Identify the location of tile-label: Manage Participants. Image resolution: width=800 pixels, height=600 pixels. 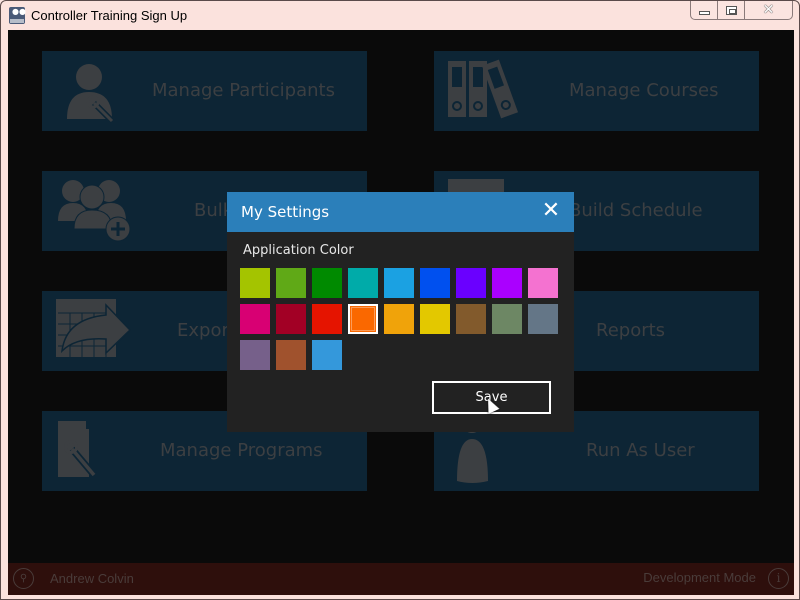
(243, 90).